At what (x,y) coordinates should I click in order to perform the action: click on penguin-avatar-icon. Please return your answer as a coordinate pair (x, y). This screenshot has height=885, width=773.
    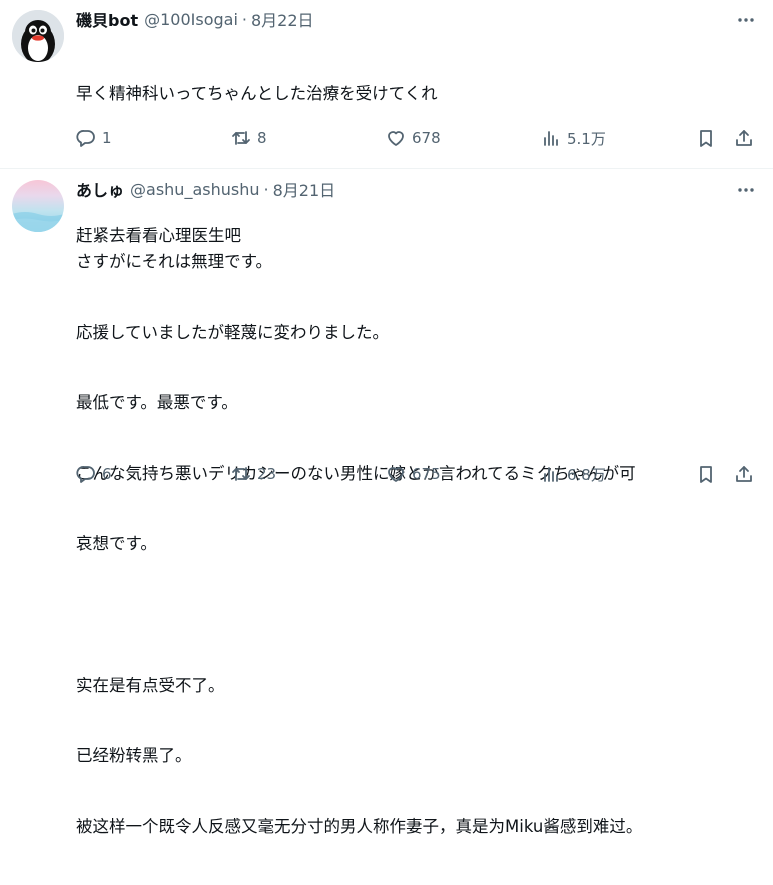
    Looking at the image, I should click on (38, 36).